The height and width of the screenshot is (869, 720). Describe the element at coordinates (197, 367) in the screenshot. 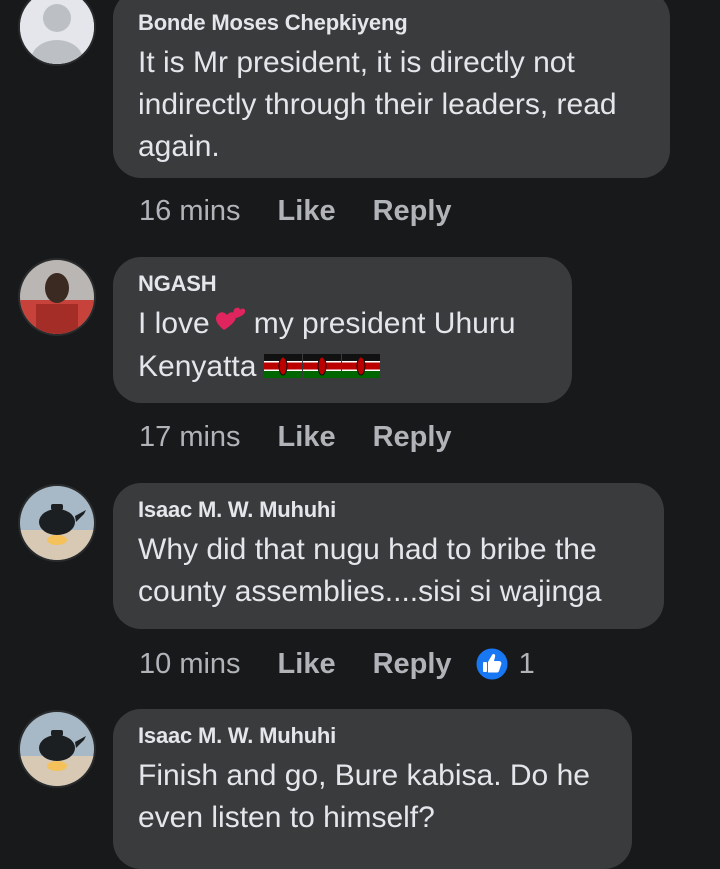

I see `comment-text-part: Kenyatta` at that location.